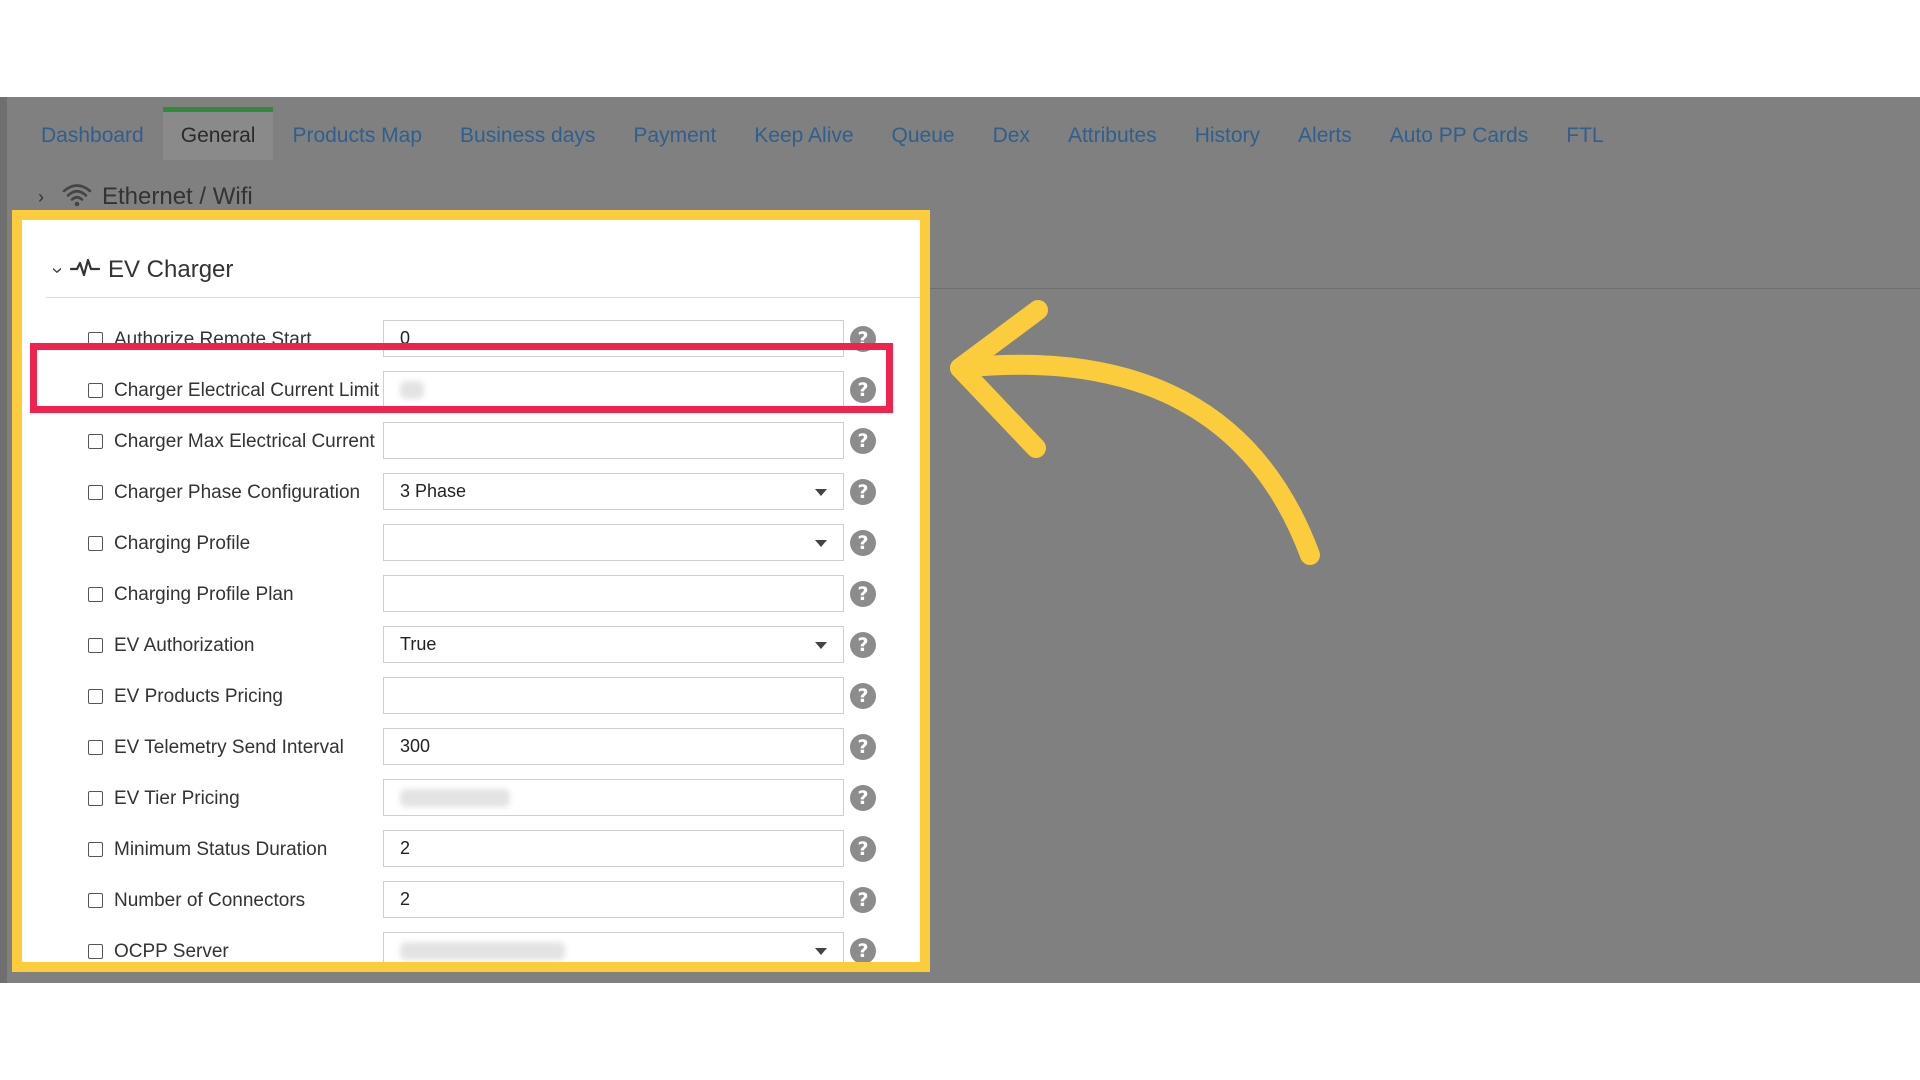 This screenshot has height=1080, width=1920. I want to click on highlight-box, so click(461, 378).